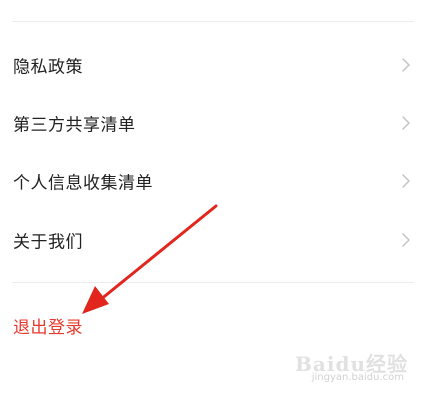 The height and width of the screenshot is (404, 430). Describe the element at coordinates (215, 123) in the screenshot. I see `menu-item-third-party-sharing: 第三方共享清单` at that location.